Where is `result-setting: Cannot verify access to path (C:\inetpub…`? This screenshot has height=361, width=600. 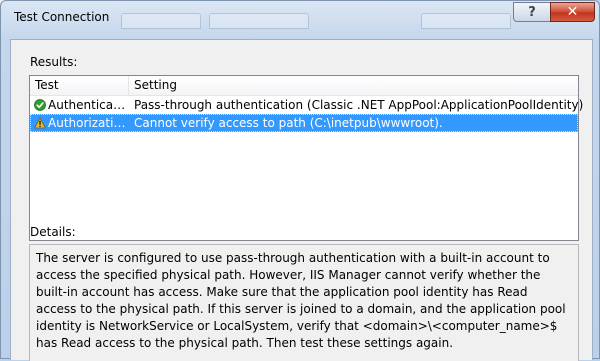 result-setting: Cannot verify access to path (C:\inetpub… is located at coordinates (288, 123).